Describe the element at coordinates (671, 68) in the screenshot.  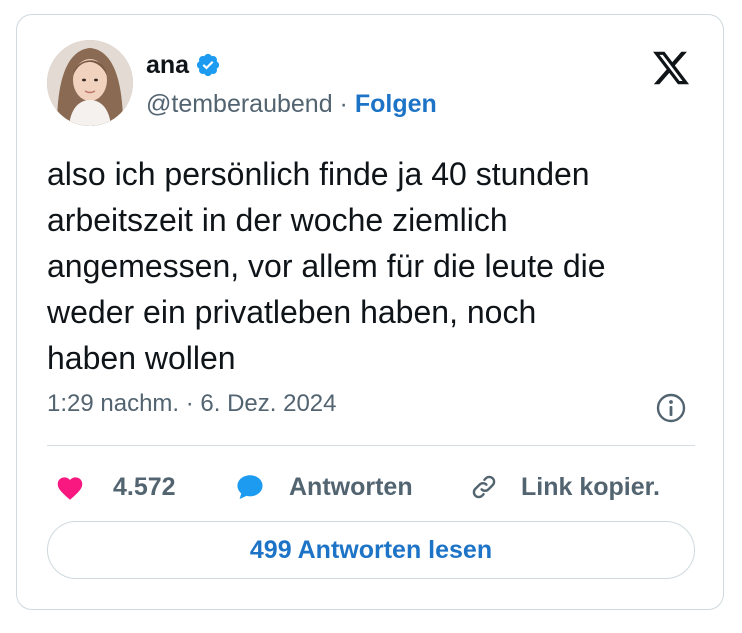
I see `x-logo-icon` at that location.